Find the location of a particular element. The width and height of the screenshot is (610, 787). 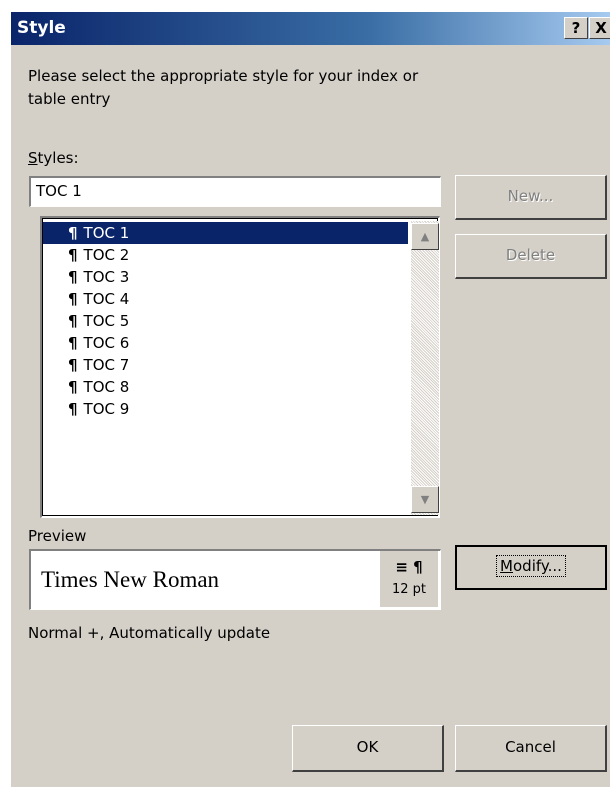

style-description: Normal +, Automatically update is located at coordinates (149, 633).